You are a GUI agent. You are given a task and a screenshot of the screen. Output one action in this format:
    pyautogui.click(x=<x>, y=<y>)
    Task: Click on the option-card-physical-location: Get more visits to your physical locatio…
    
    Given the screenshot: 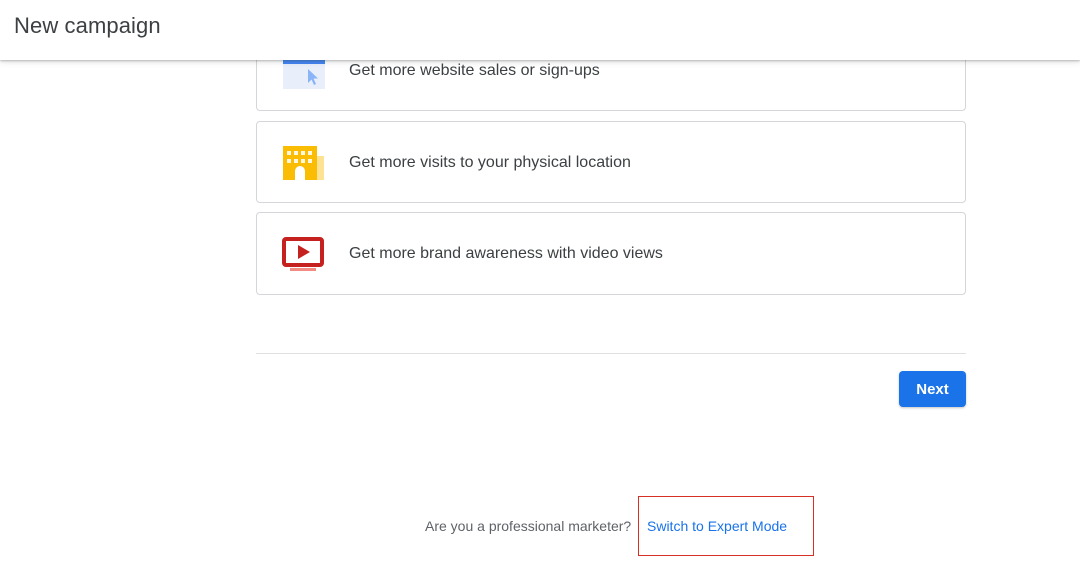 What is the action you would take?
    pyautogui.click(x=611, y=162)
    